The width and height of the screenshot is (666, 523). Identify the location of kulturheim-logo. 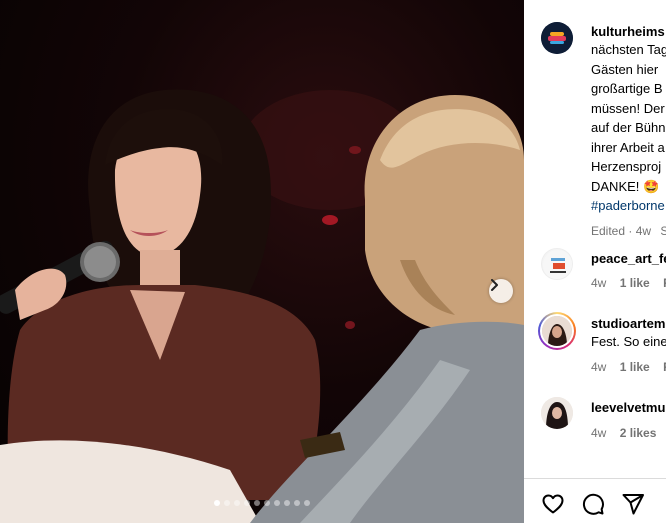
(557, 38).